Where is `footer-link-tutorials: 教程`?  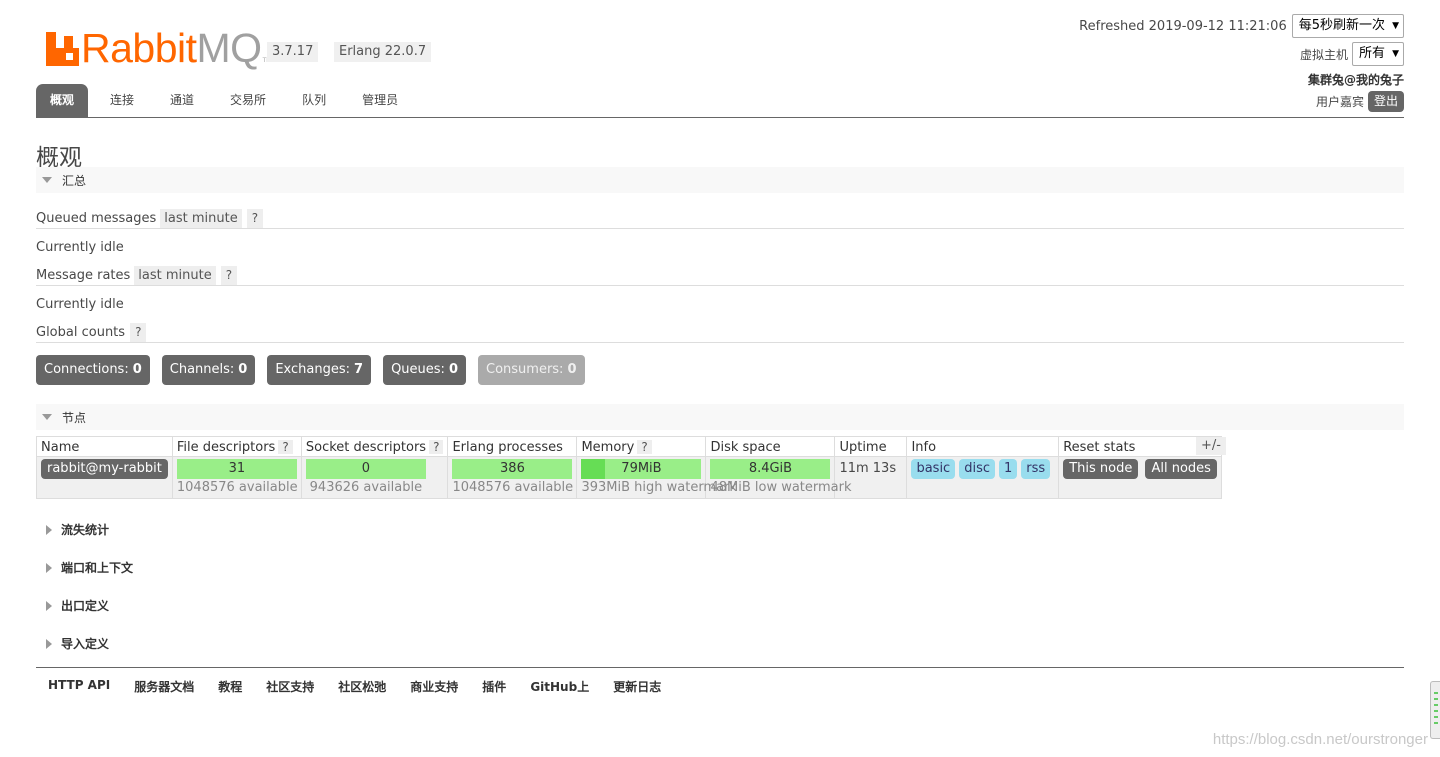
footer-link-tutorials: 教程 is located at coordinates (230, 686).